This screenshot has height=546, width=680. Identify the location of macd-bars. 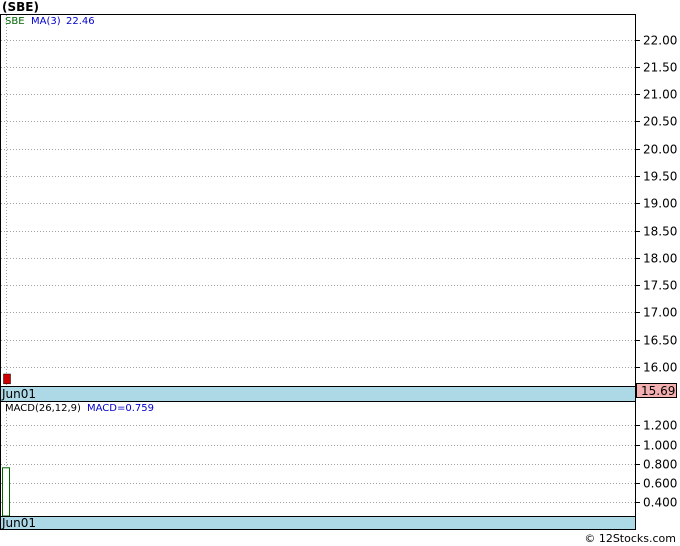
(6, 492).